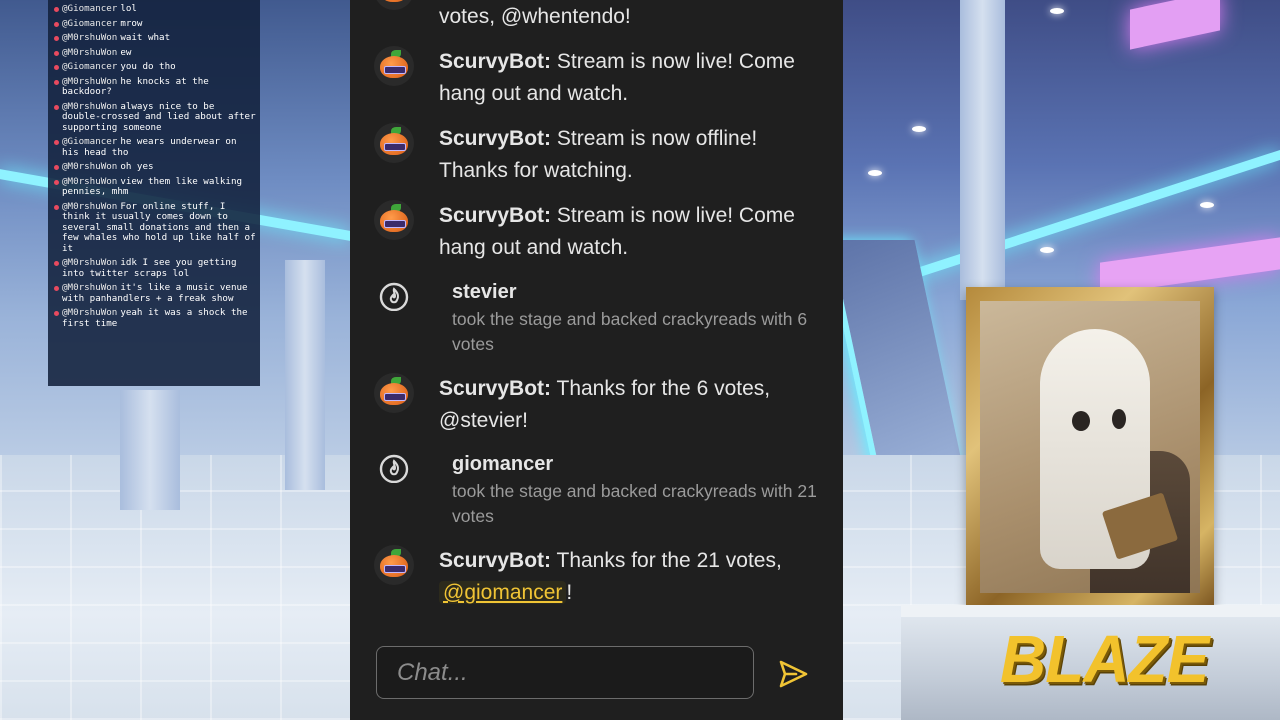  Describe the element at coordinates (1104, 659) in the screenshot. I see `streamer-name: BLAZE` at that location.